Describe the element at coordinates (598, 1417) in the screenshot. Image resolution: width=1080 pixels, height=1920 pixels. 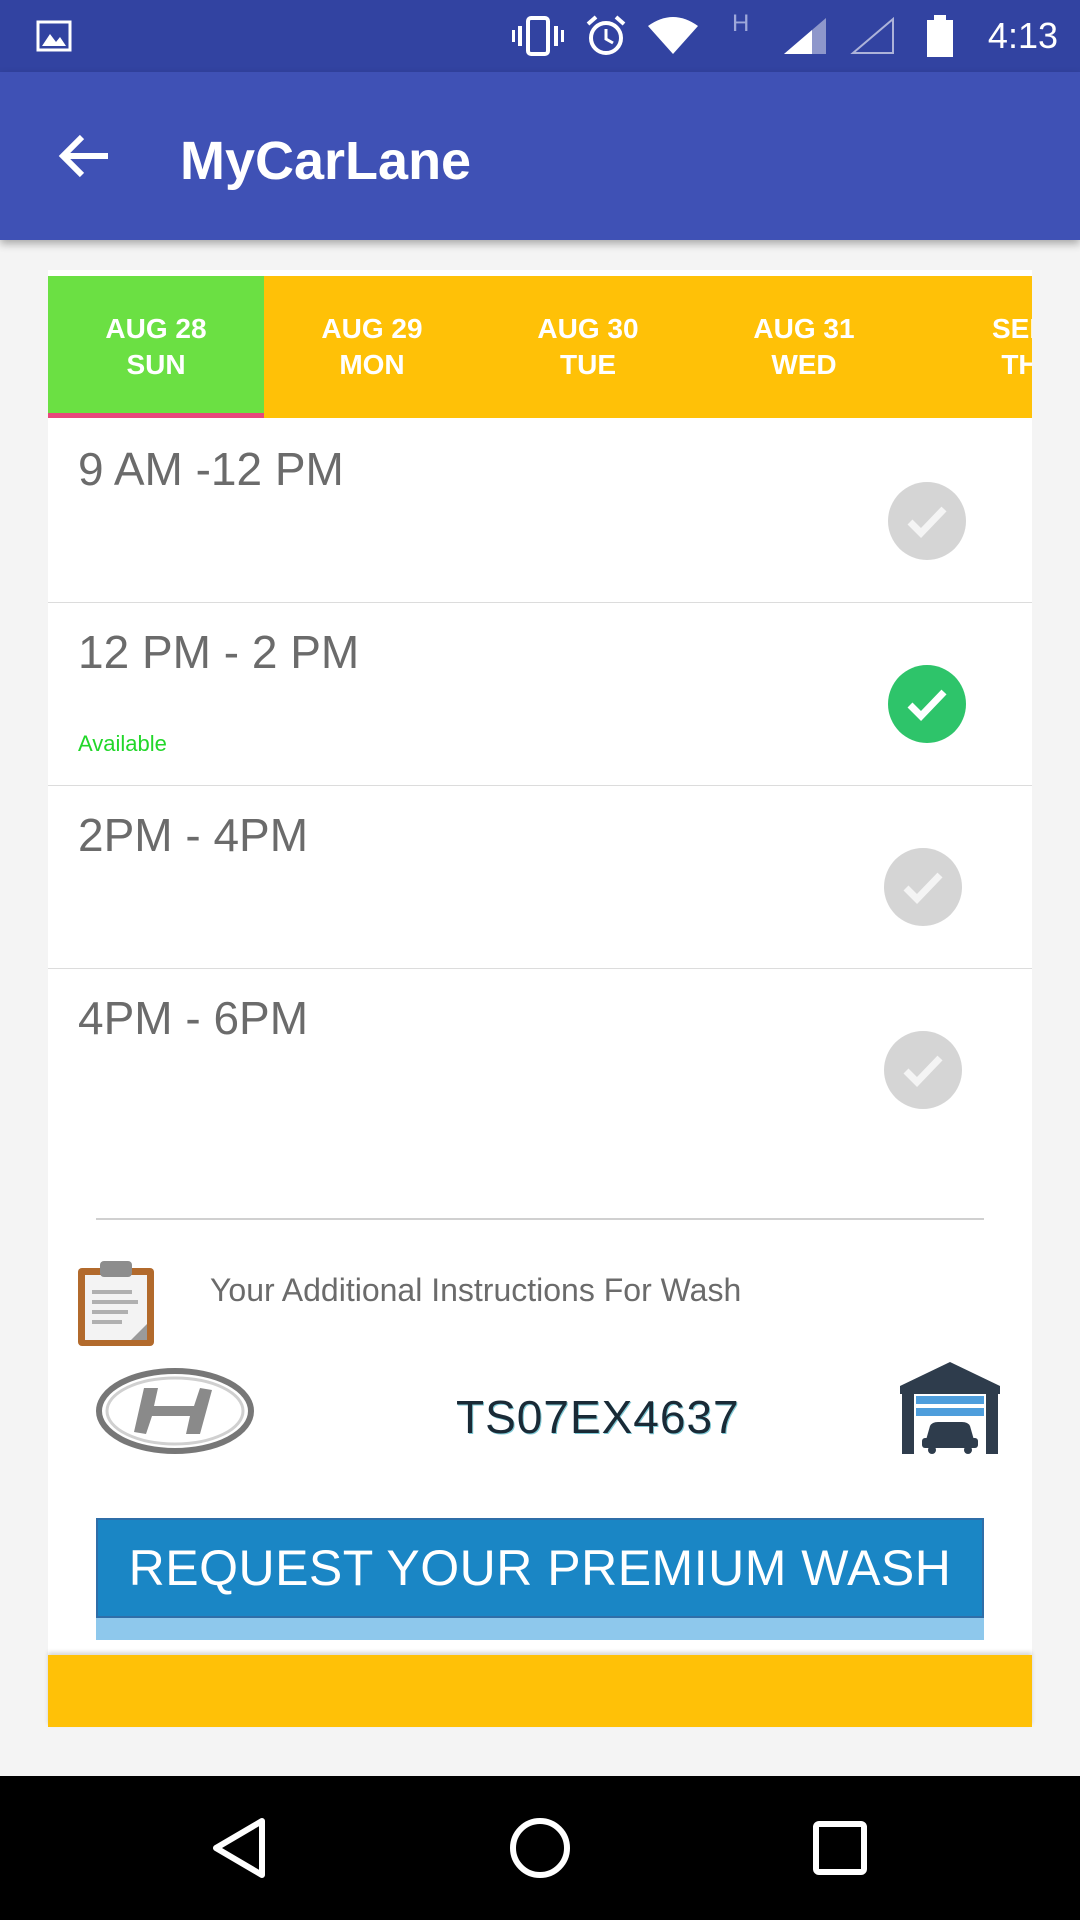
I see `license-plate: TS07EX4637` at that location.